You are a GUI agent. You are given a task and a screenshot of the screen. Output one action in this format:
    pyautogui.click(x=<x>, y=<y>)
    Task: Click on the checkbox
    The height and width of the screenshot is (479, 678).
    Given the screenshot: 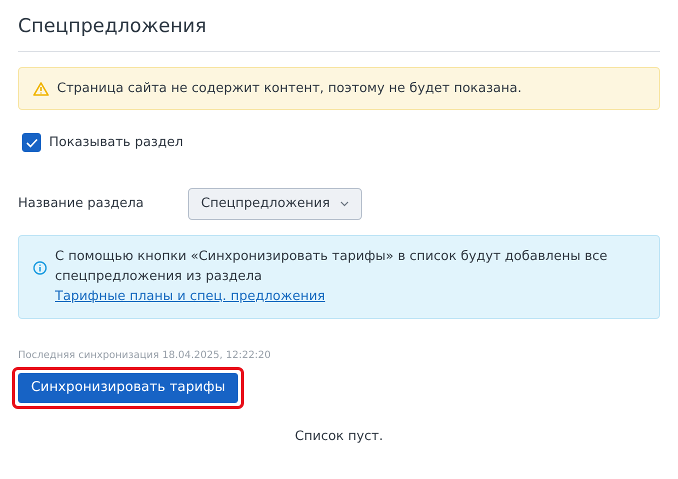 What is the action you would take?
    pyautogui.click(x=31, y=142)
    